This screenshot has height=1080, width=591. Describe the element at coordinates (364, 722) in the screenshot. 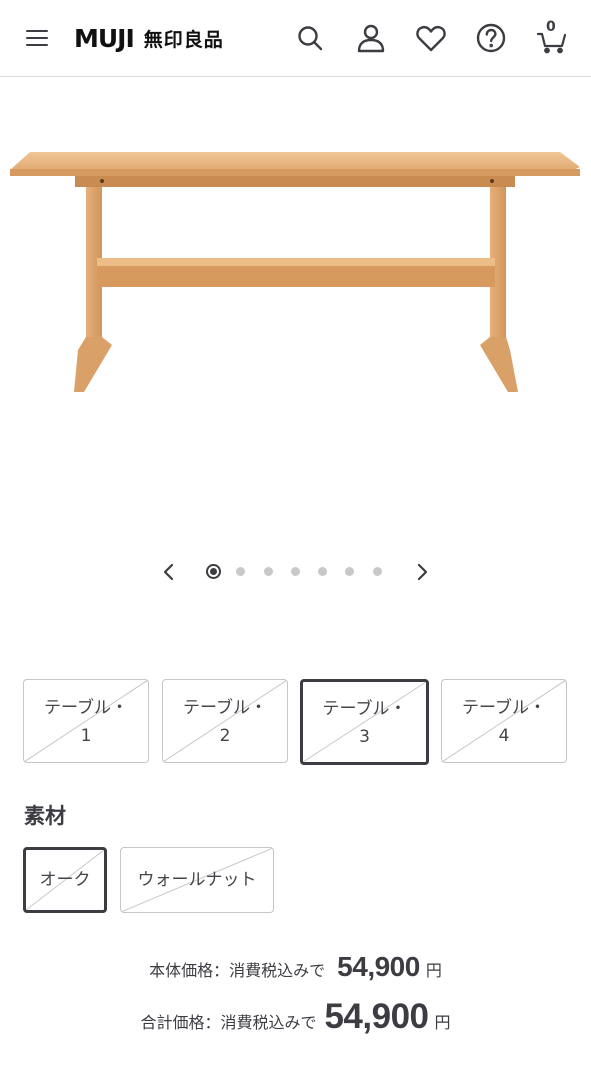

I see `size-option-3-selected: テーブル・ 3` at that location.